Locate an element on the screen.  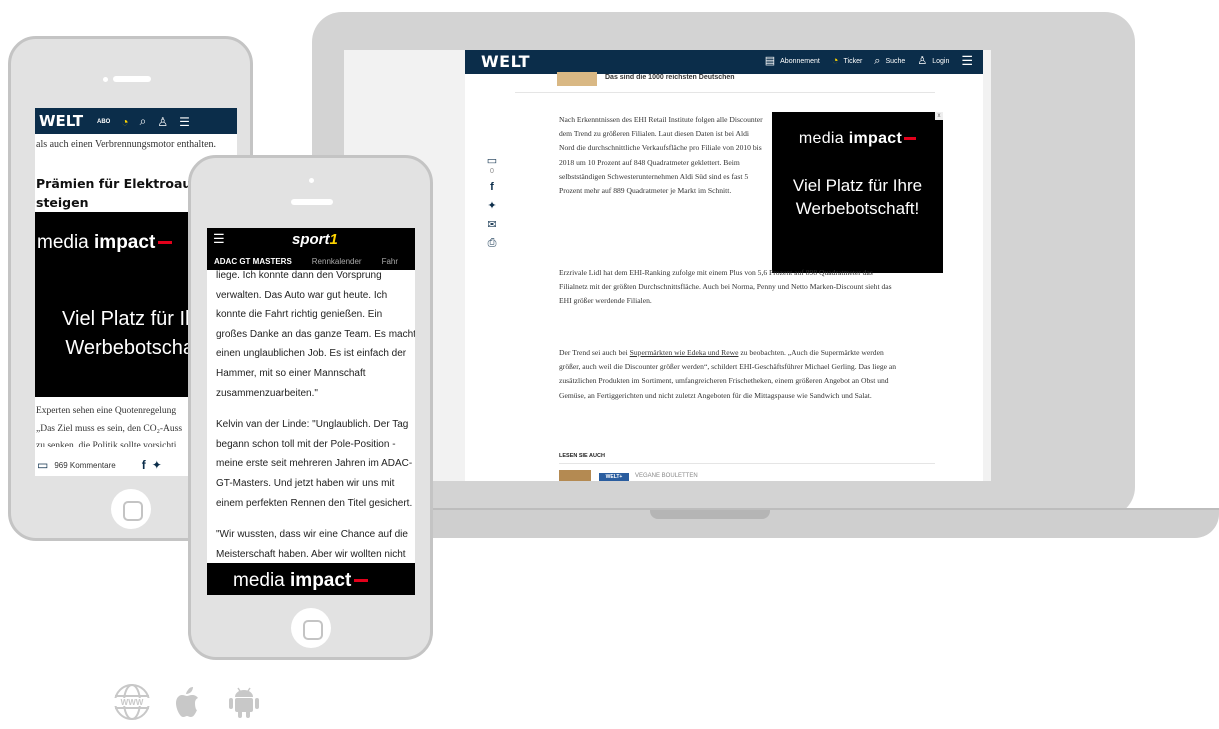
www-globe-icon: WWW is located at coordinates (132, 702).